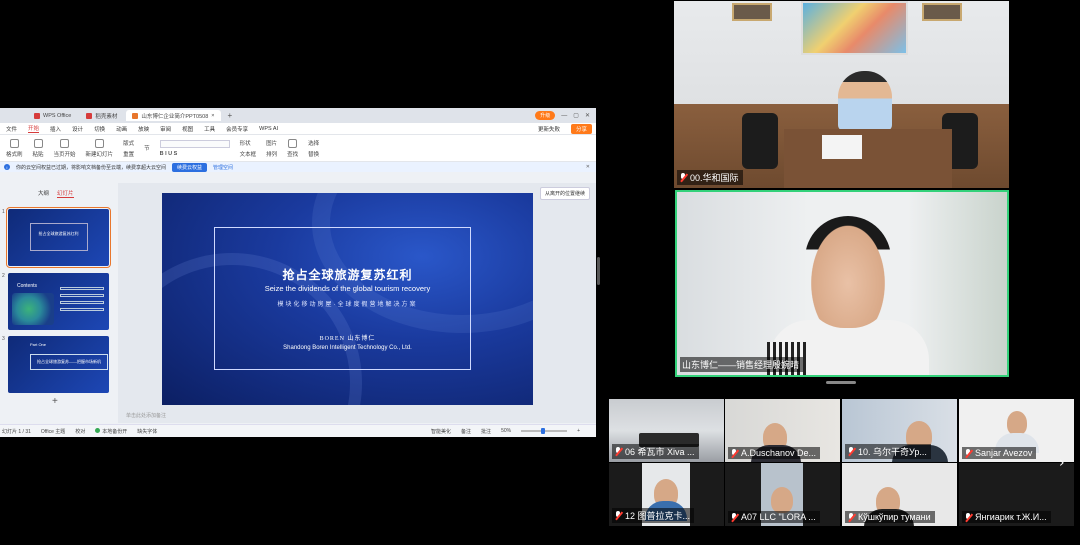 The image size is (1080, 545). What do you see at coordinates (581, 128) in the screenshot?
I see `share-button: 分享` at bounding box center [581, 128].